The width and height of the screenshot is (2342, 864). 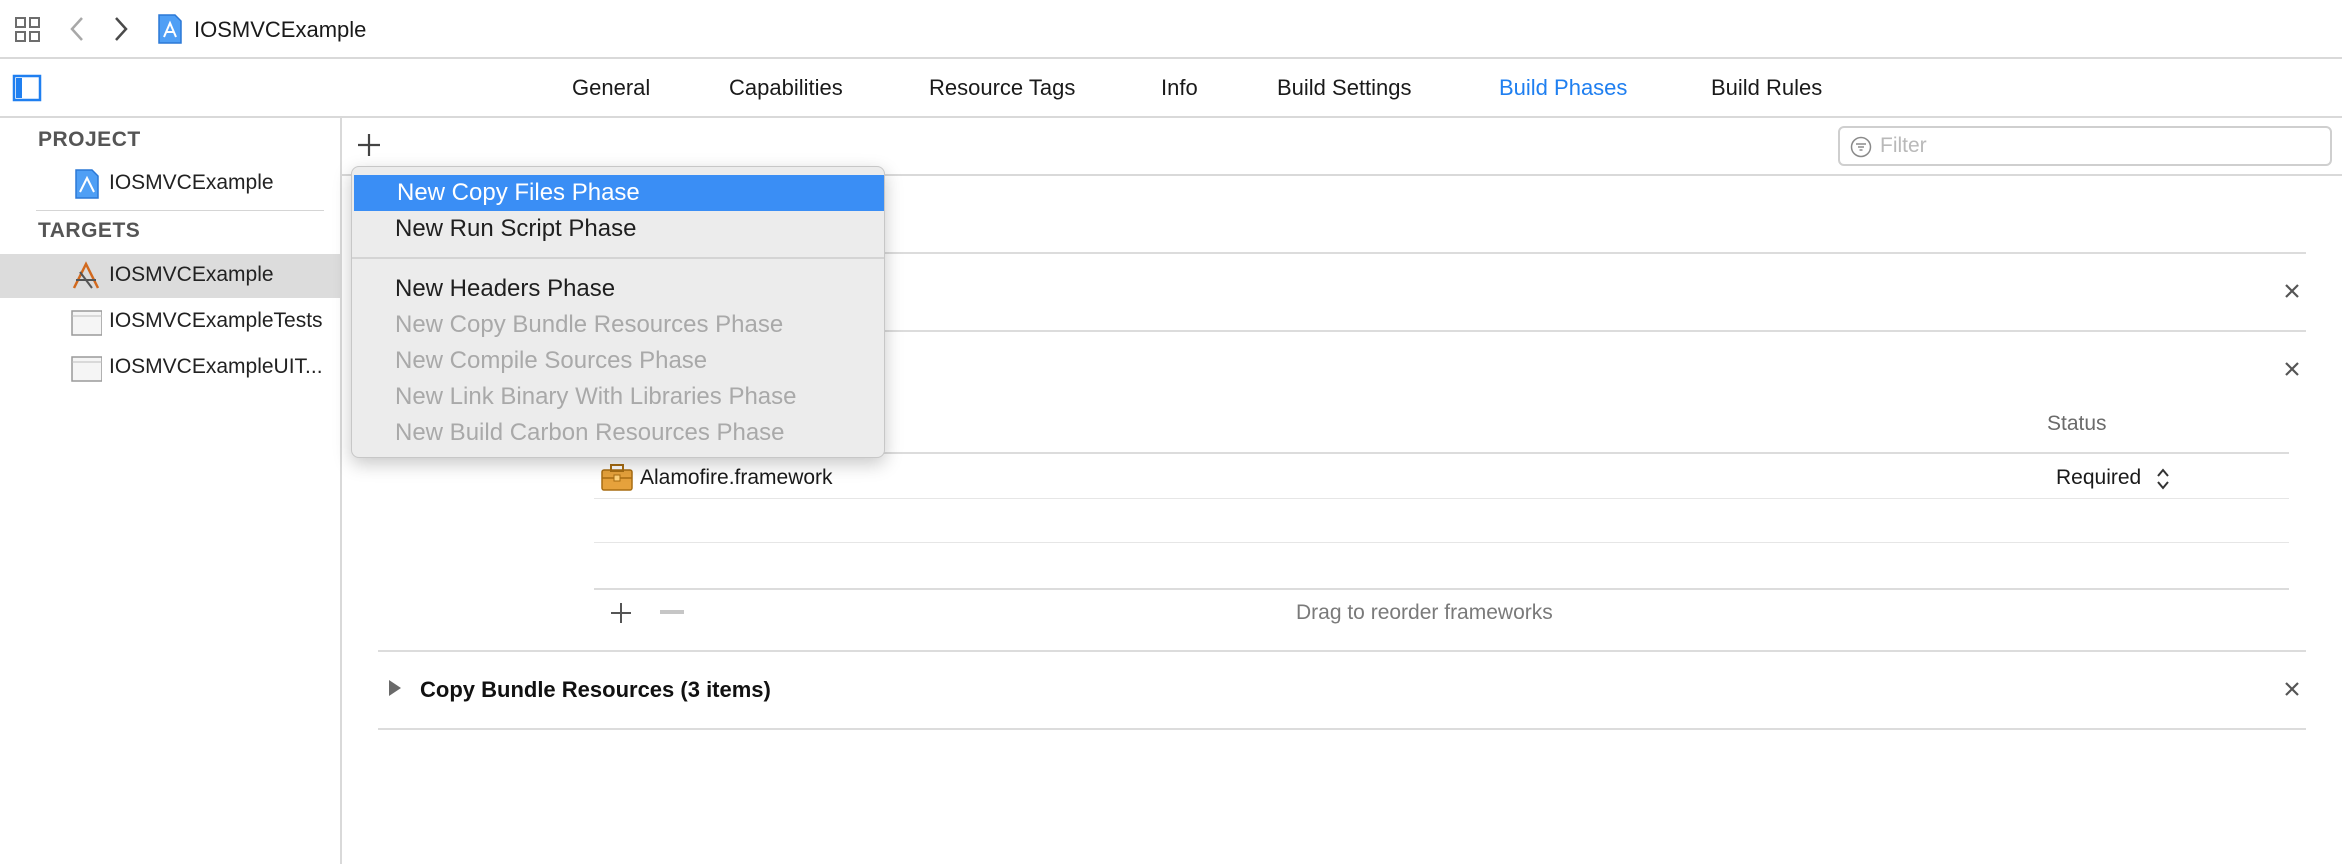 What do you see at coordinates (672, 612) in the screenshot?
I see `remove-library-minus-icon` at bounding box center [672, 612].